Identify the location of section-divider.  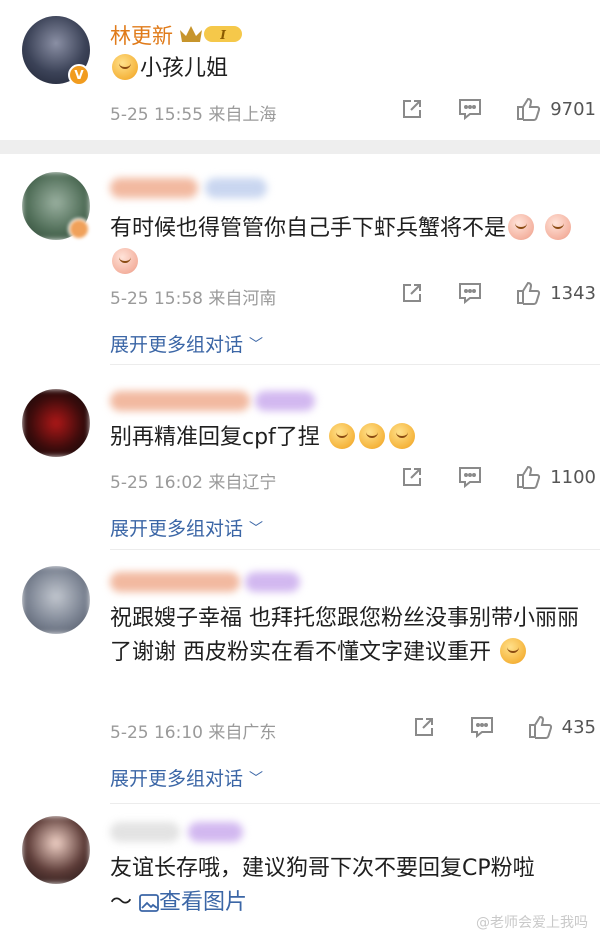
(300, 147).